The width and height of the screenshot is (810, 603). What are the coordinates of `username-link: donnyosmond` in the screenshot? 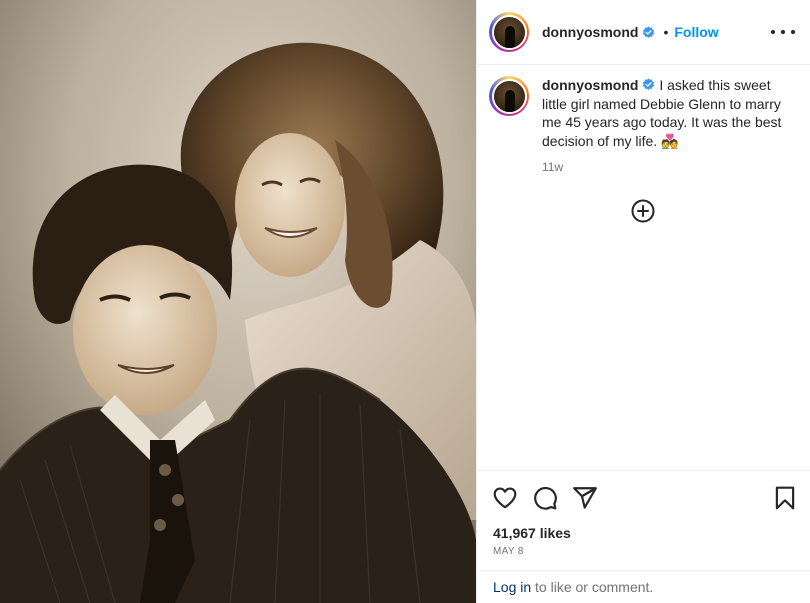 It's located at (590, 32).